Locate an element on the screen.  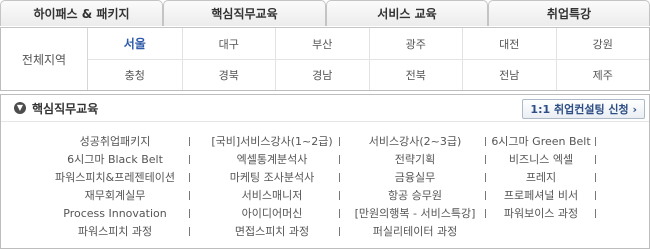
course-link: Process Innovation is located at coordinates (115, 213).